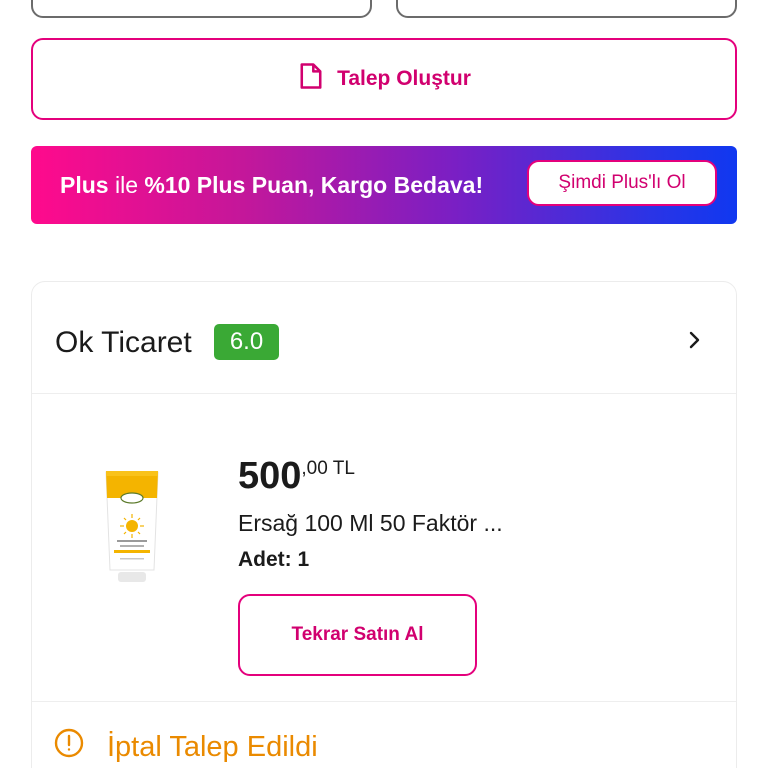 This screenshot has height=768, width=768. What do you see at coordinates (84, 184) in the screenshot?
I see `plus-word: Plus` at bounding box center [84, 184].